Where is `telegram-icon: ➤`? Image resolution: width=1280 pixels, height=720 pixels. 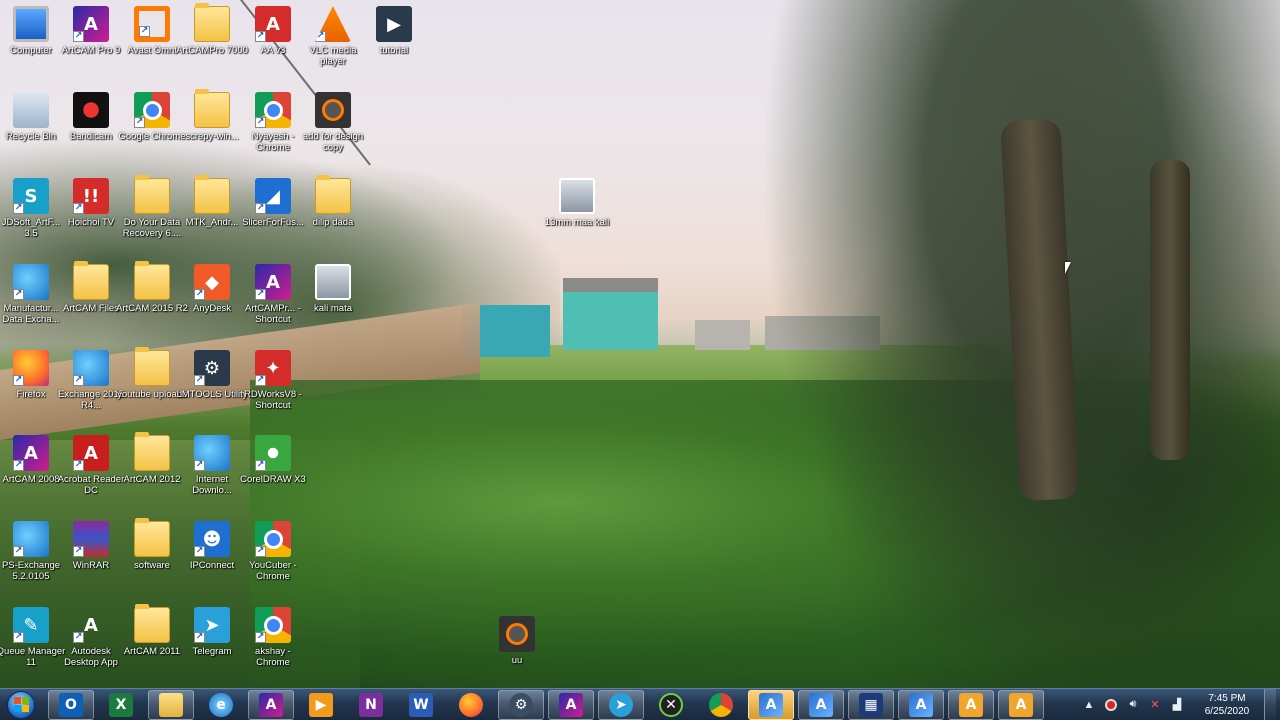 telegram-icon: ➤ is located at coordinates (621, 704).